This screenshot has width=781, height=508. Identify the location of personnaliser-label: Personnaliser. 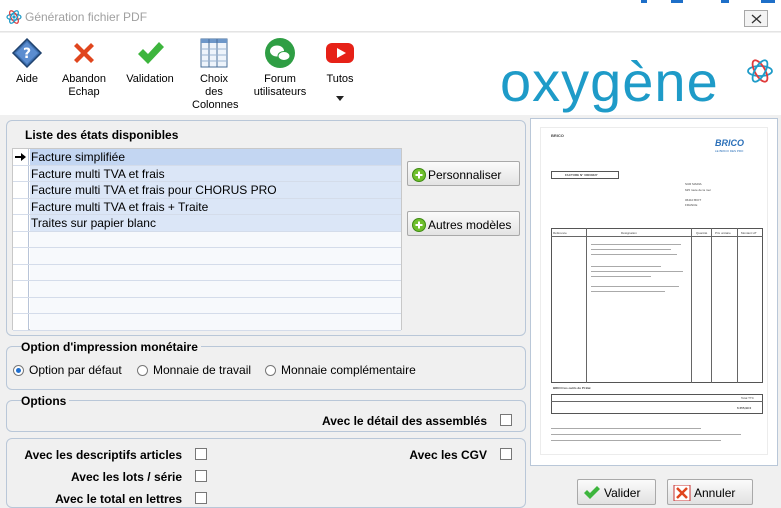
(465, 175).